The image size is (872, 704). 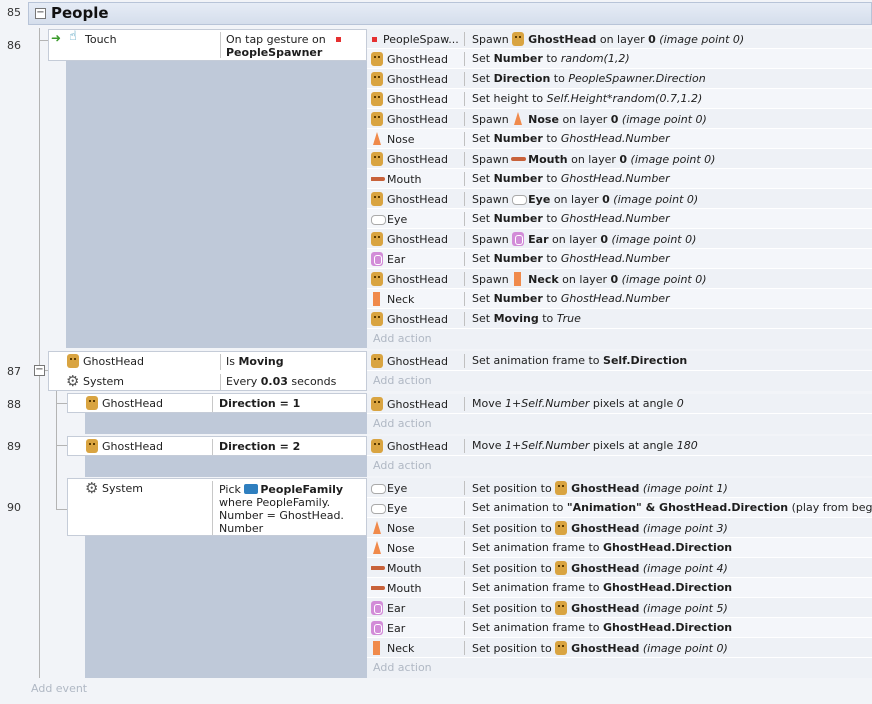 I want to click on action-row: Eye Set Number to GhostHead.Number, so click(x=619, y=219).